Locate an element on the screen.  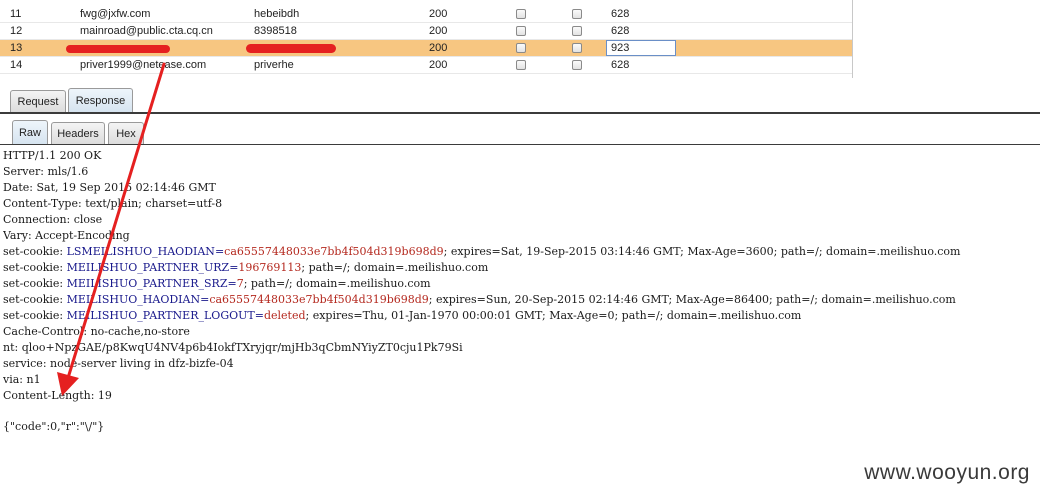
cookie-name: MEILISHUO_PARTNER_URZ is located at coordinates (148, 267).